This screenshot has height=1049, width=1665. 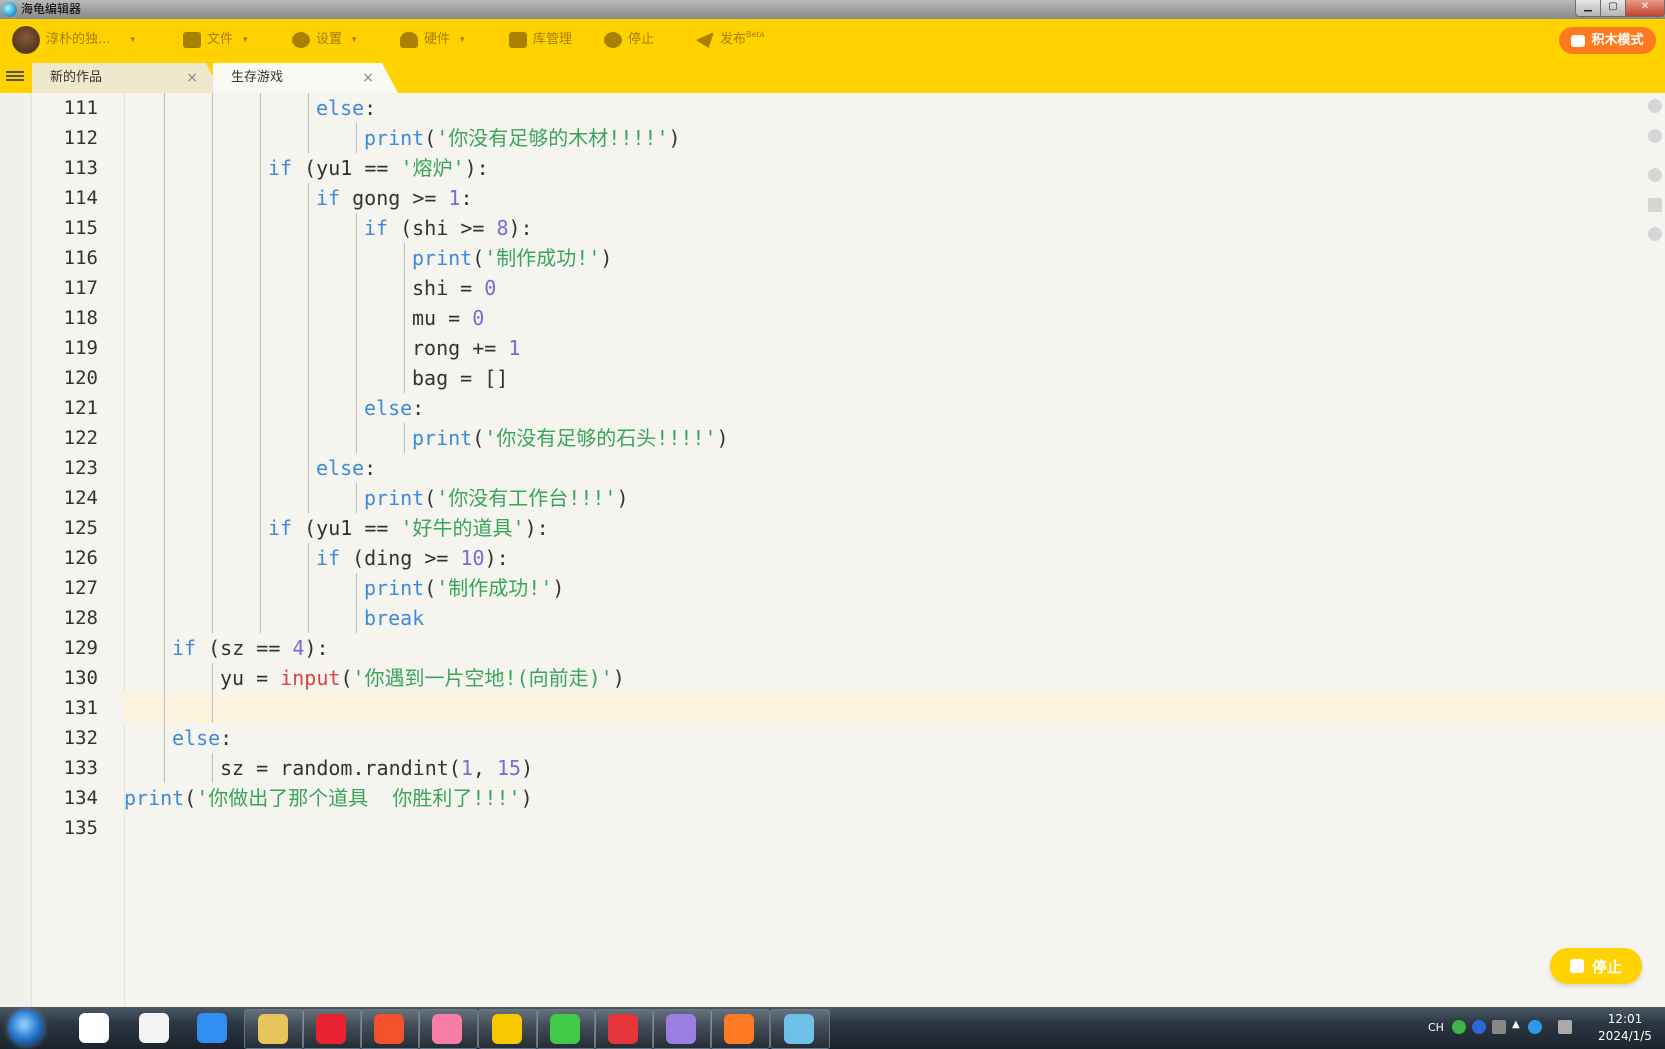 I want to click on code-token: if, so click(x=328, y=198).